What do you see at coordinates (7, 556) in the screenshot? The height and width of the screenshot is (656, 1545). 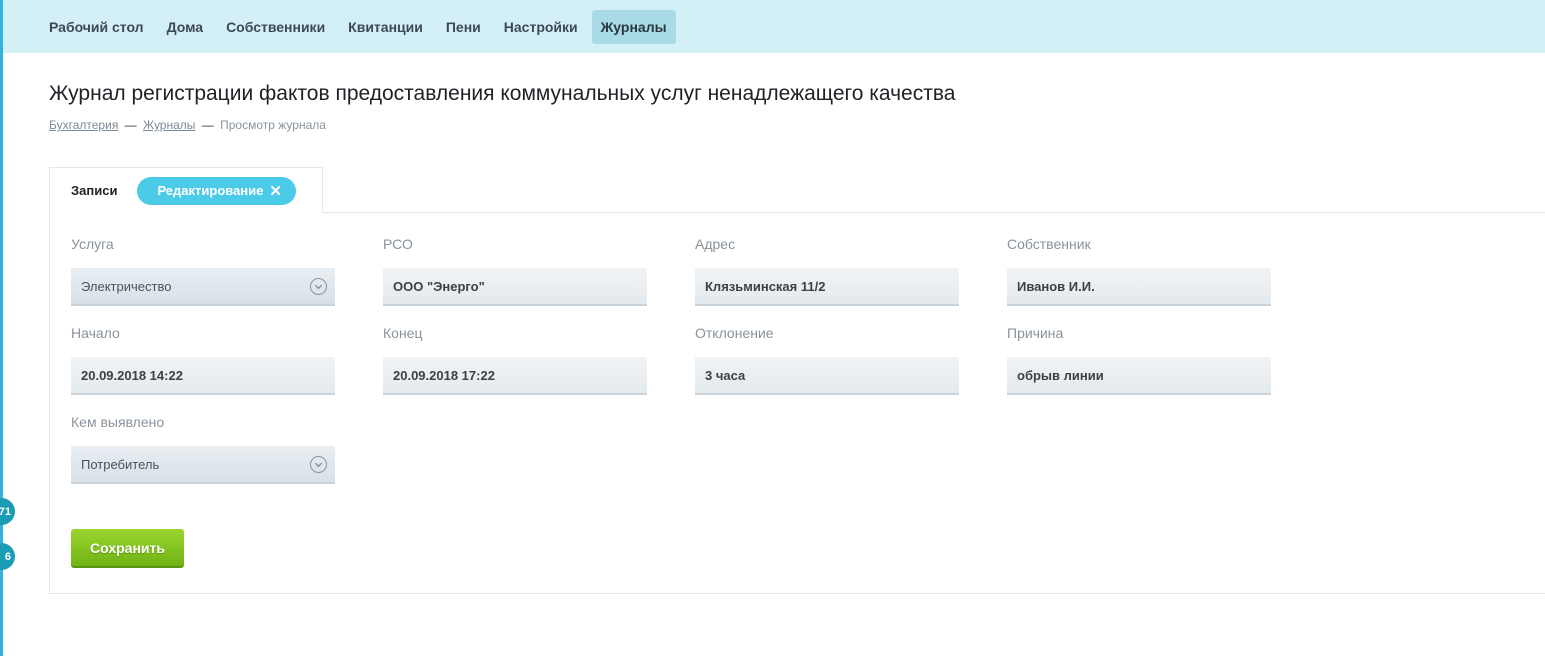 I see `edge-badge: 6` at bounding box center [7, 556].